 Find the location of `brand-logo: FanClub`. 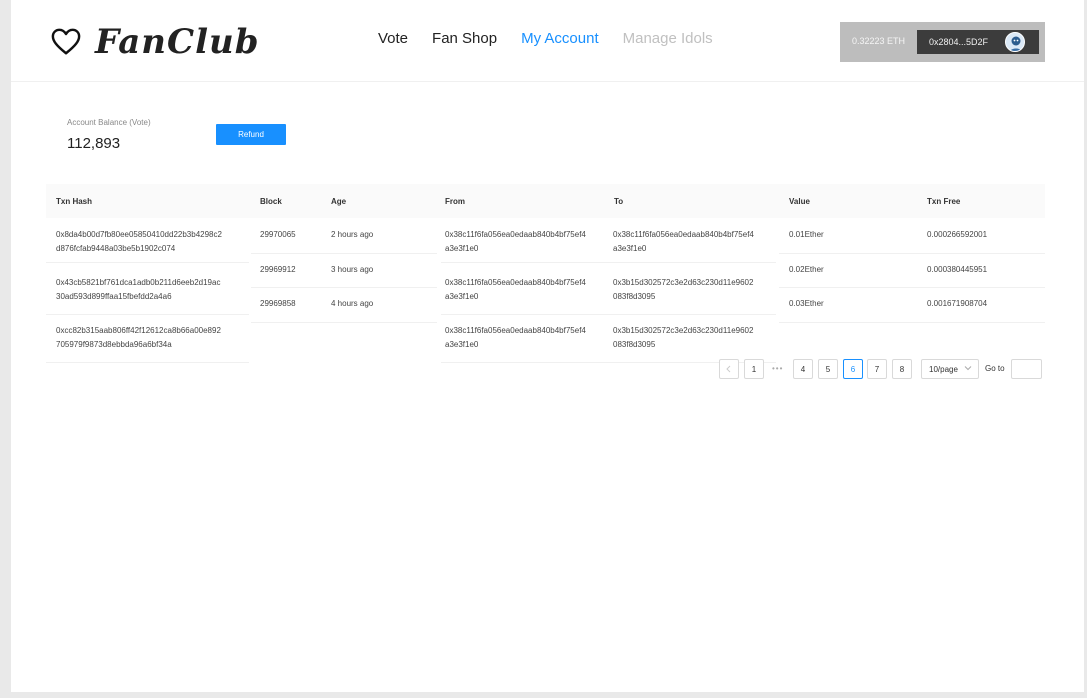

brand-logo: FanClub is located at coordinates (155, 42).